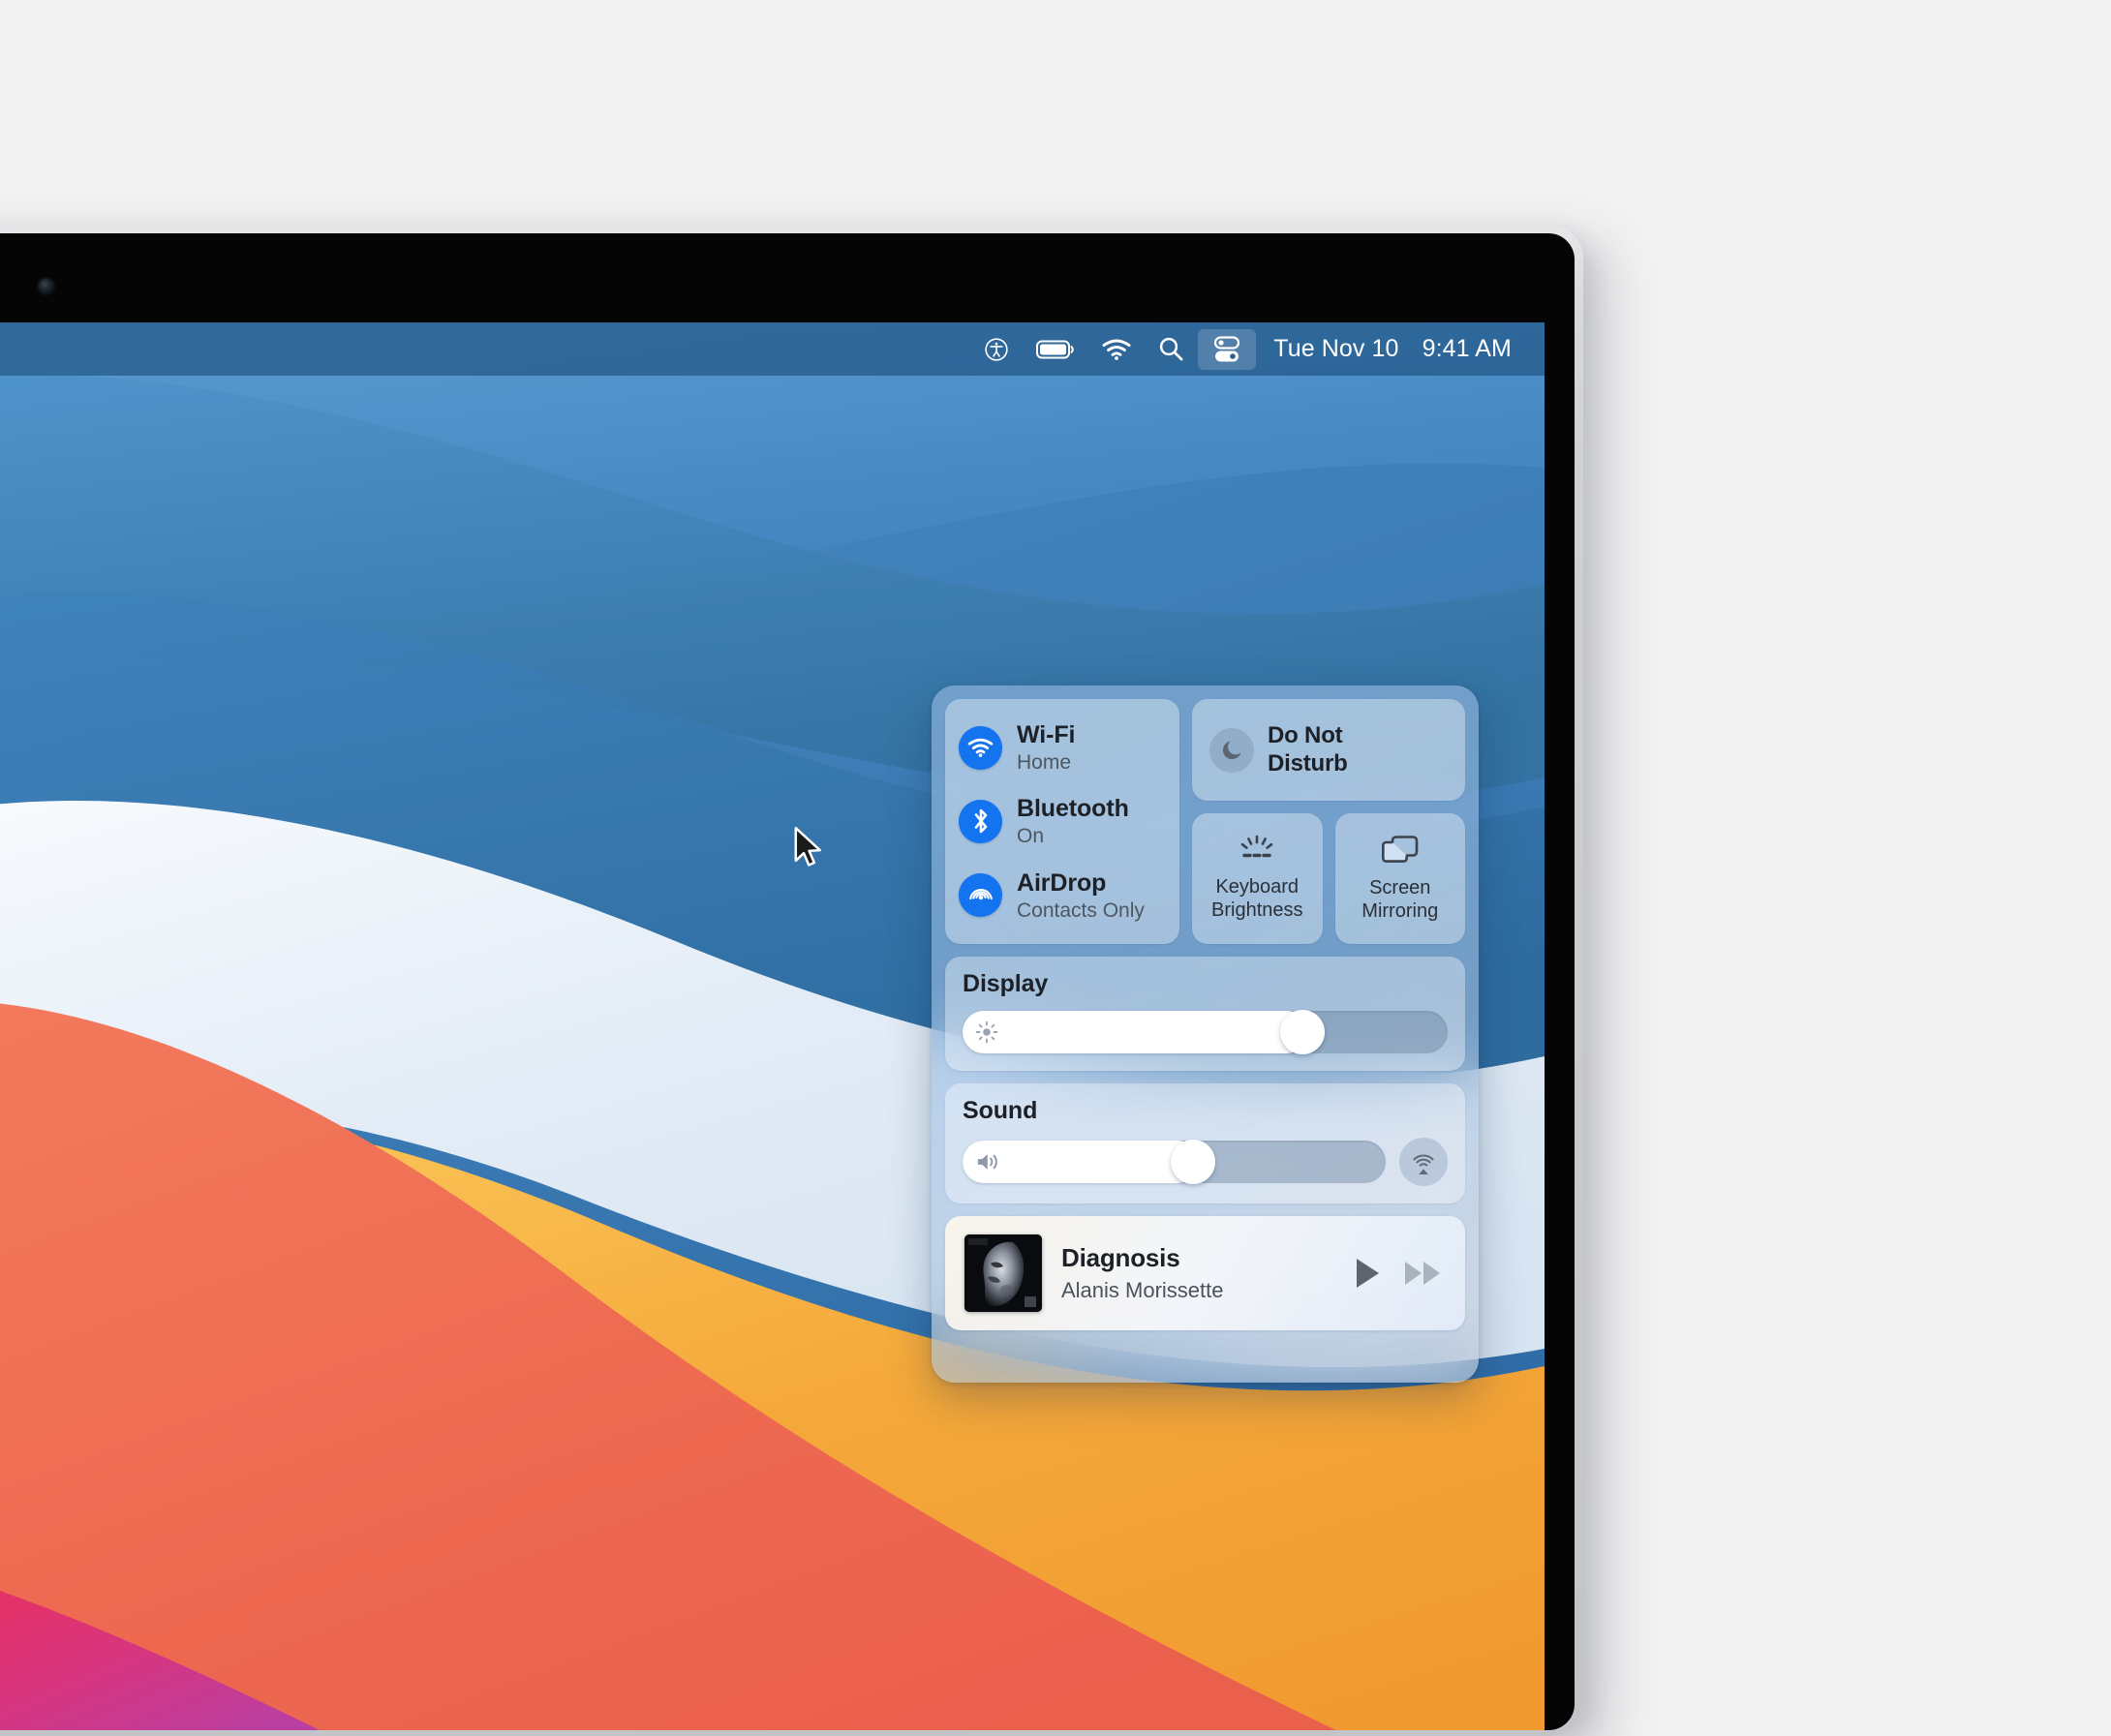 This screenshot has width=2111, height=1736. I want to click on now-playing-text: Diagnosis Alanis Morissette, so click(1197, 1272).